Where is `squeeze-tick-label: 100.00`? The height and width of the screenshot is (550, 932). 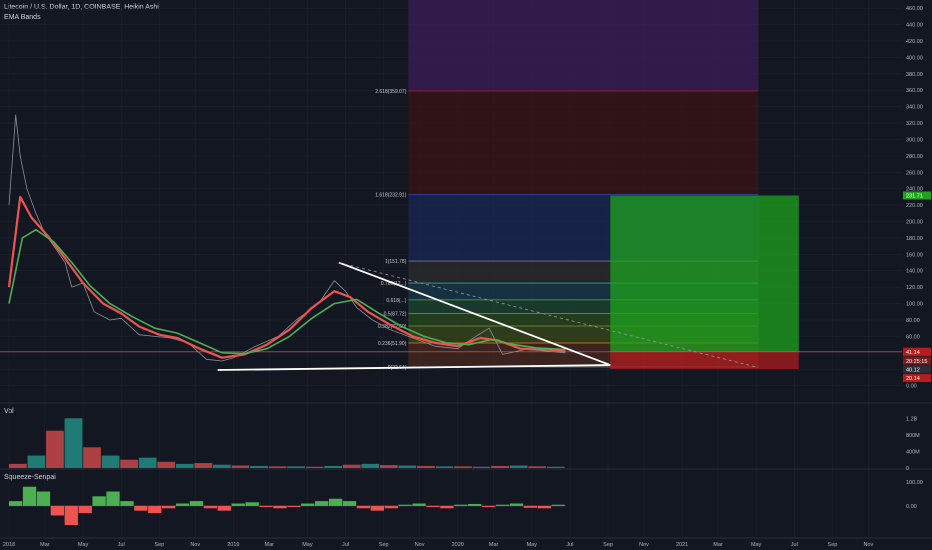
squeeze-tick-label: 100.00 is located at coordinates (914, 483).